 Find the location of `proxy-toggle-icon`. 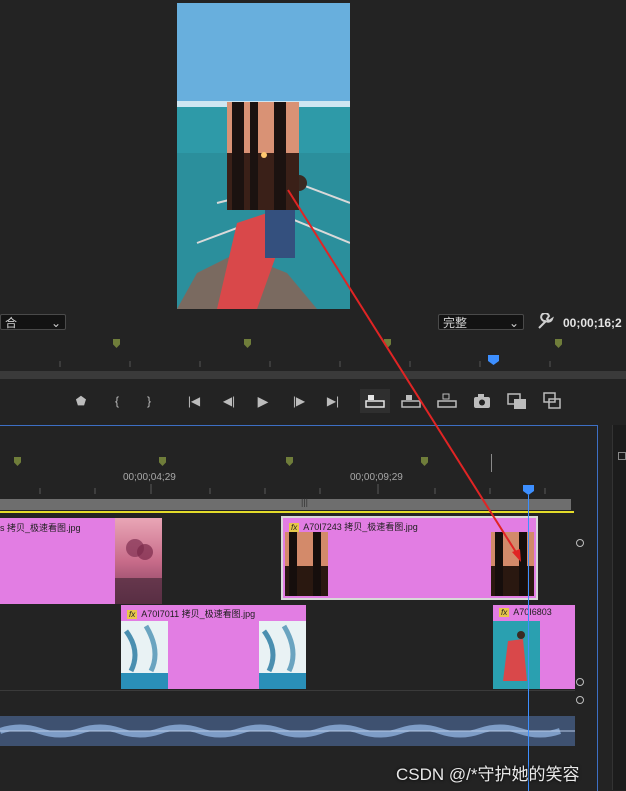

proxy-toggle-icon is located at coordinates (552, 401).